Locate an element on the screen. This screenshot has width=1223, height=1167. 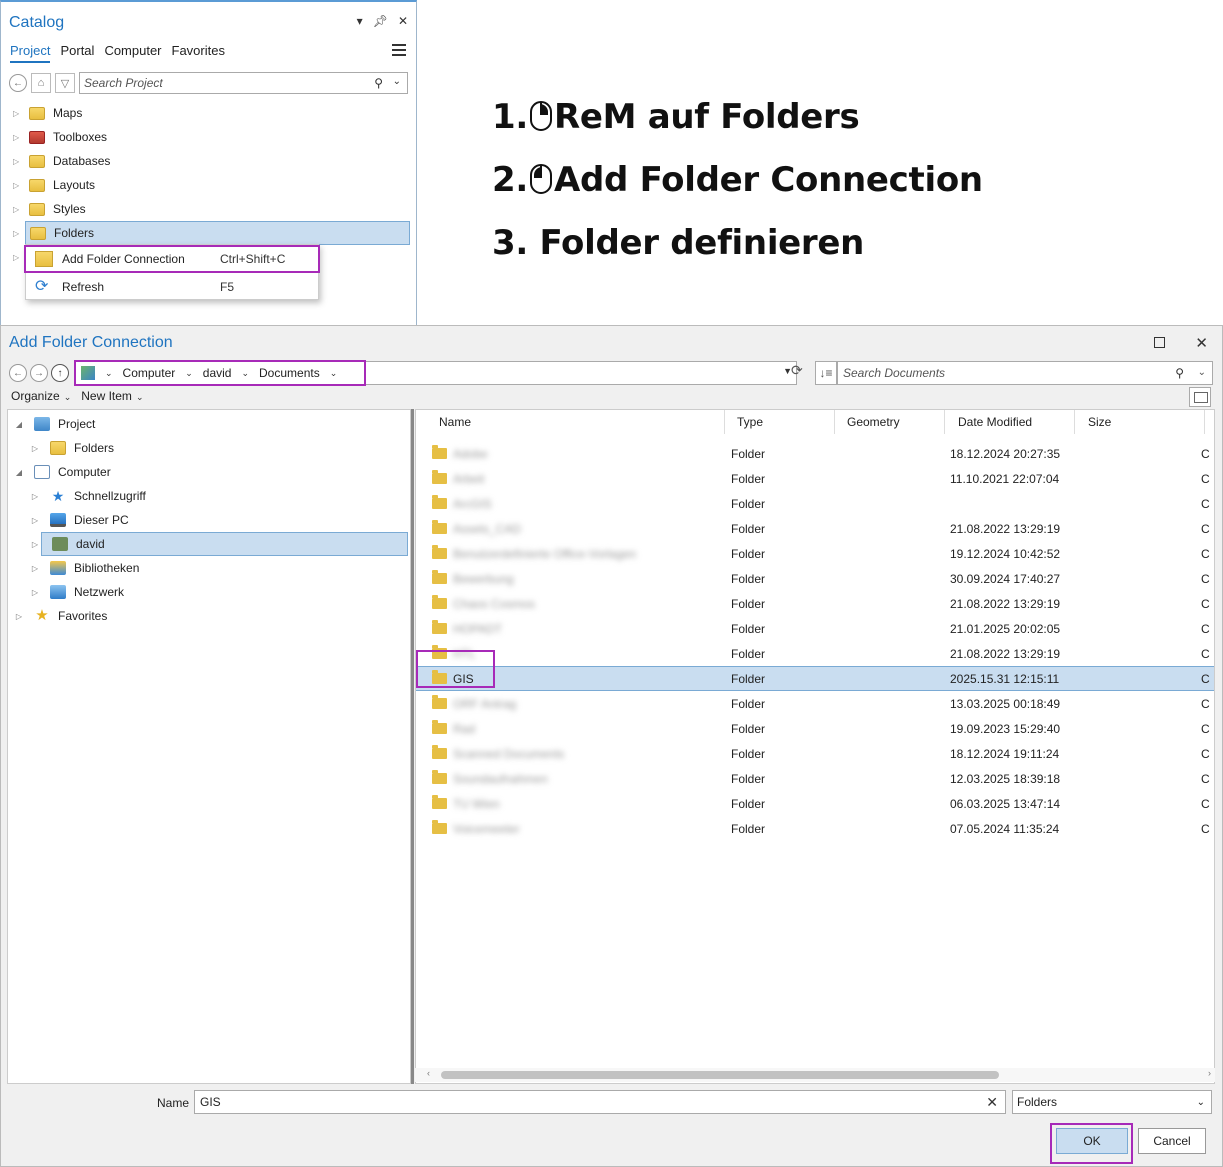
tab-computer: Computer is located at coordinates (132, 53).